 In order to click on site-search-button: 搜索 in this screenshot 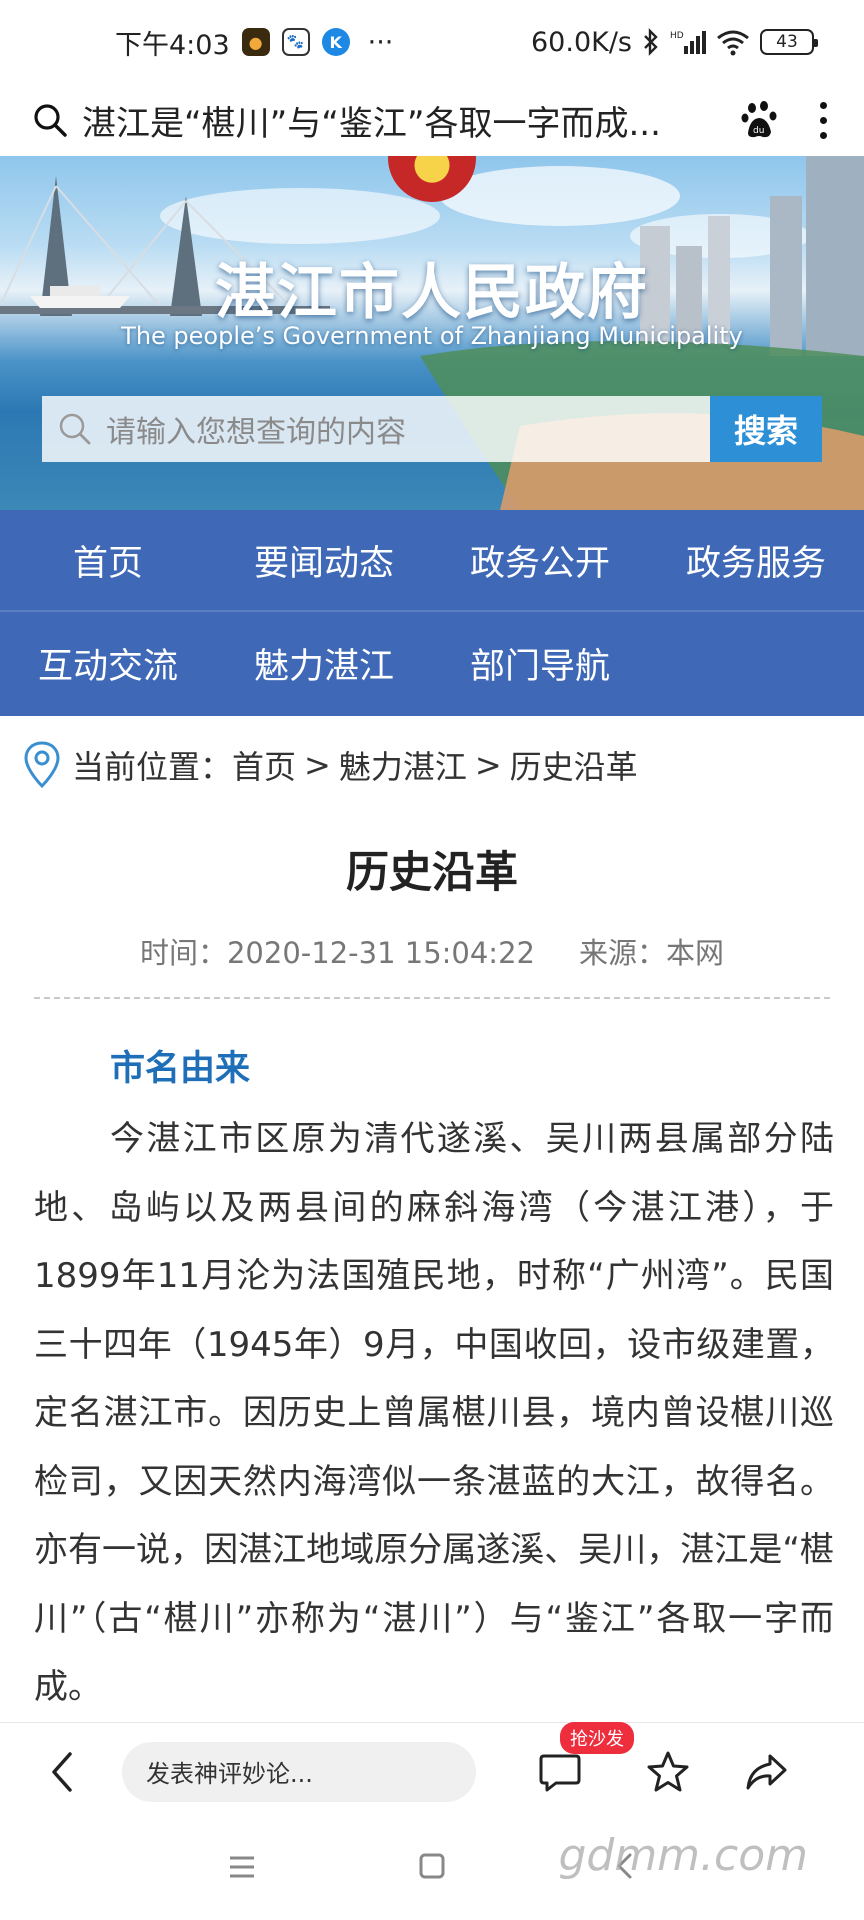, I will do `click(766, 429)`.